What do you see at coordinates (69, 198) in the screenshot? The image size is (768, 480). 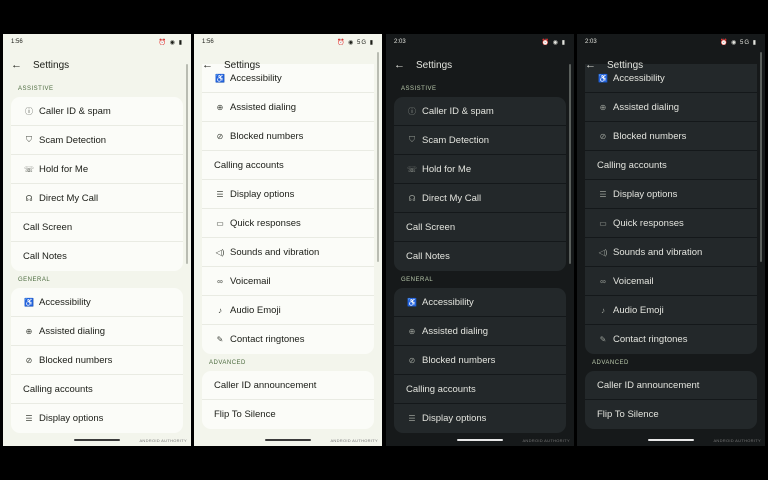 I see `settings-item-label: Direct My Call` at bounding box center [69, 198].